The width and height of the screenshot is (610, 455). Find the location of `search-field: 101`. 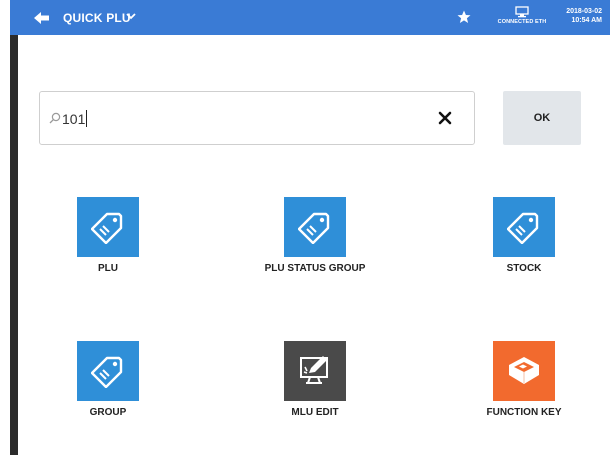

search-field: 101 is located at coordinates (257, 118).